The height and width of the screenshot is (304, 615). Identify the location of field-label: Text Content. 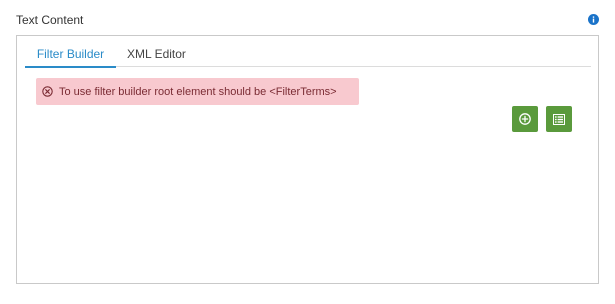
(50, 20).